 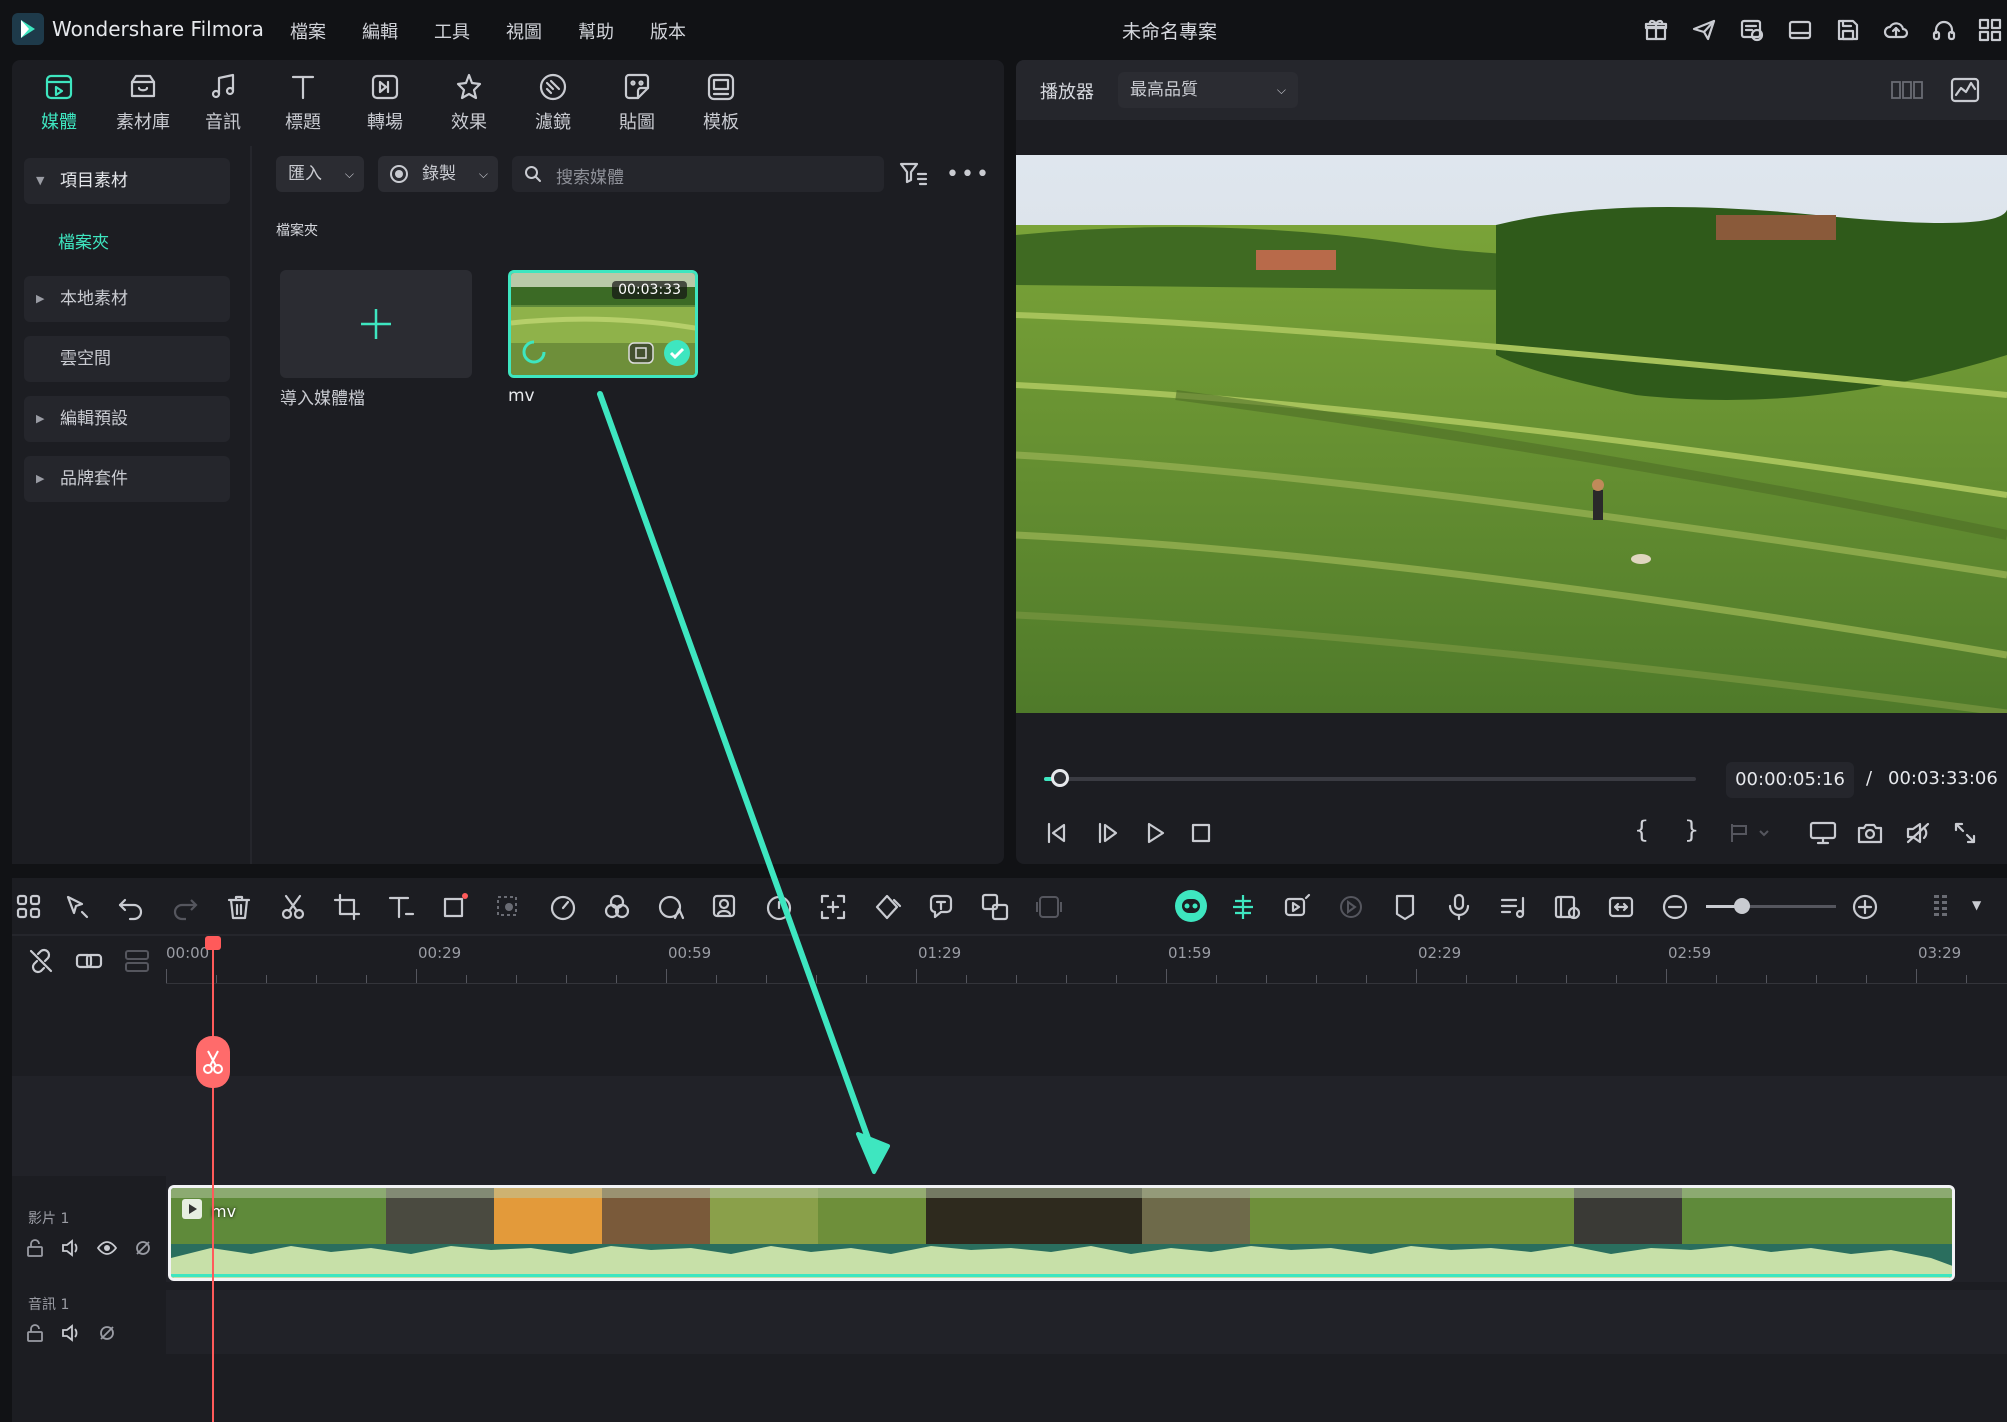 What do you see at coordinates (1107, 833) in the screenshot?
I see `next-frame-icon` at bounding box center [1107, 833].